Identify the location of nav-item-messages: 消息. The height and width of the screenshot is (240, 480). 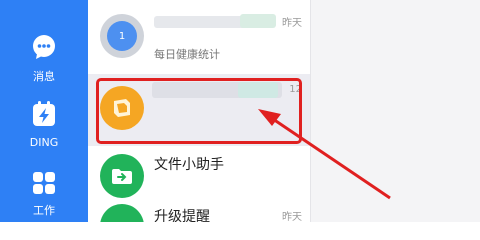
(44, 60).